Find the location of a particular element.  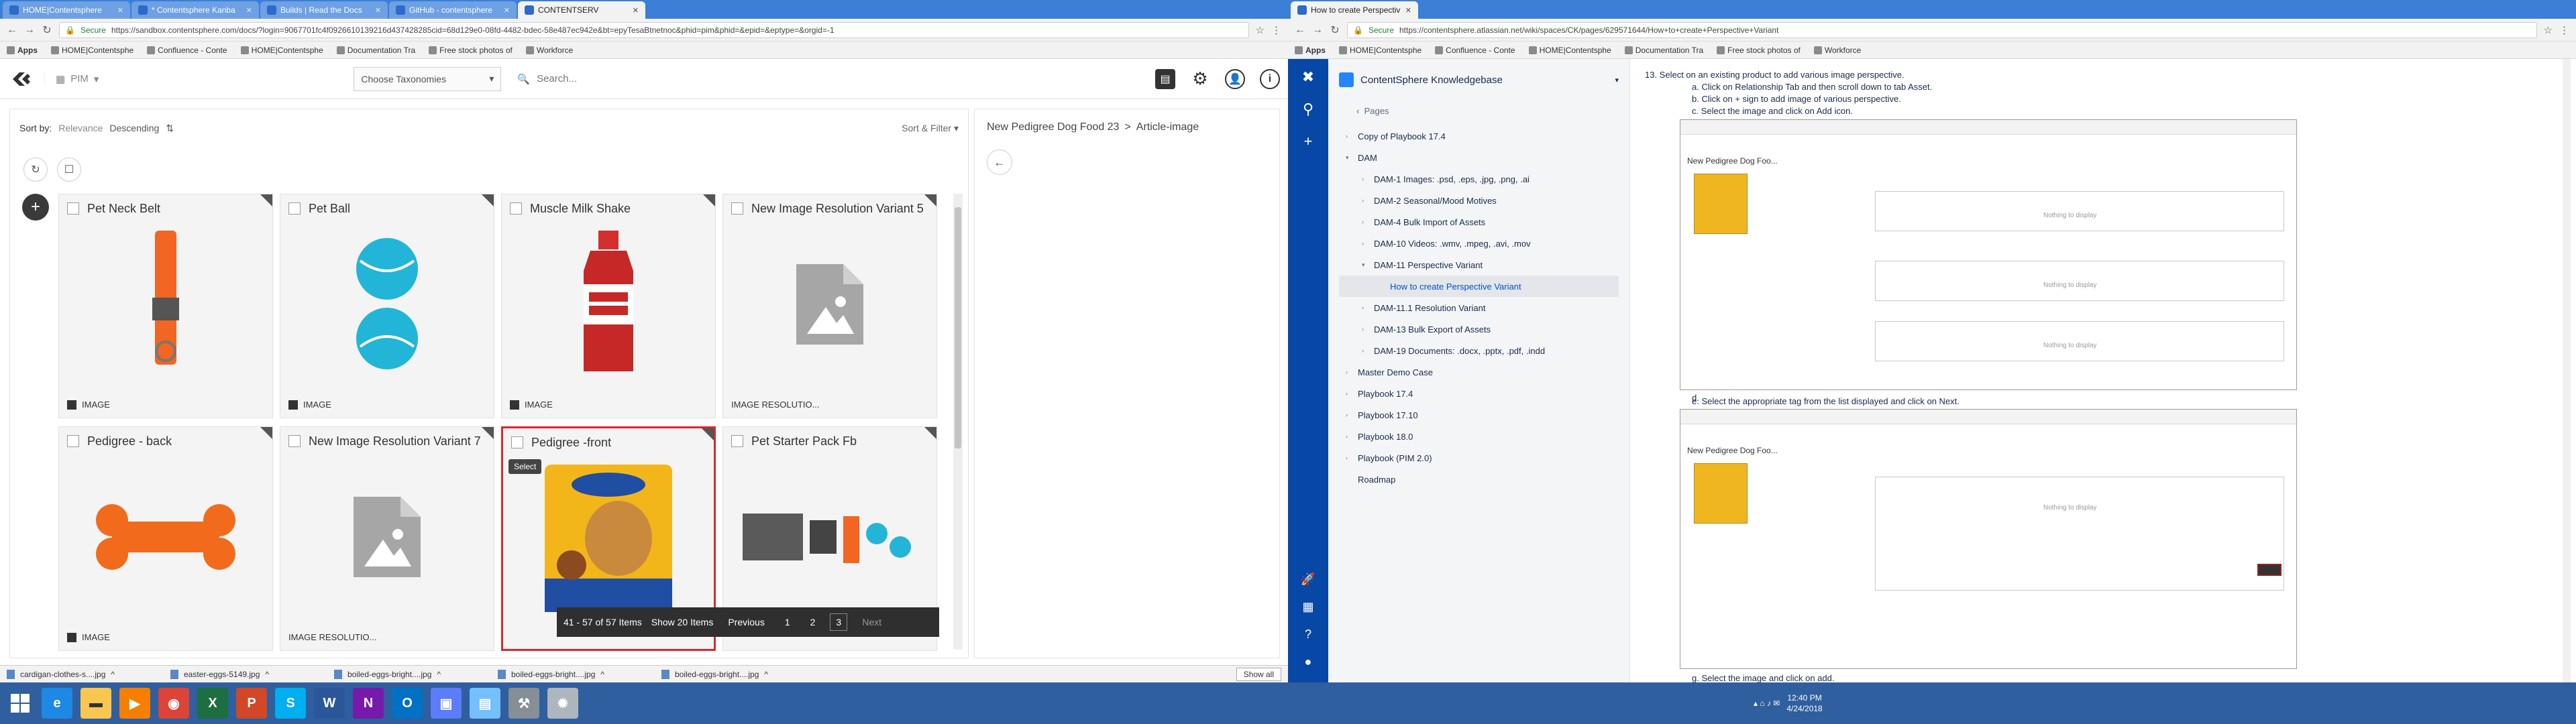

tools-icon: ⚒ is located at coordinates (523, 703).